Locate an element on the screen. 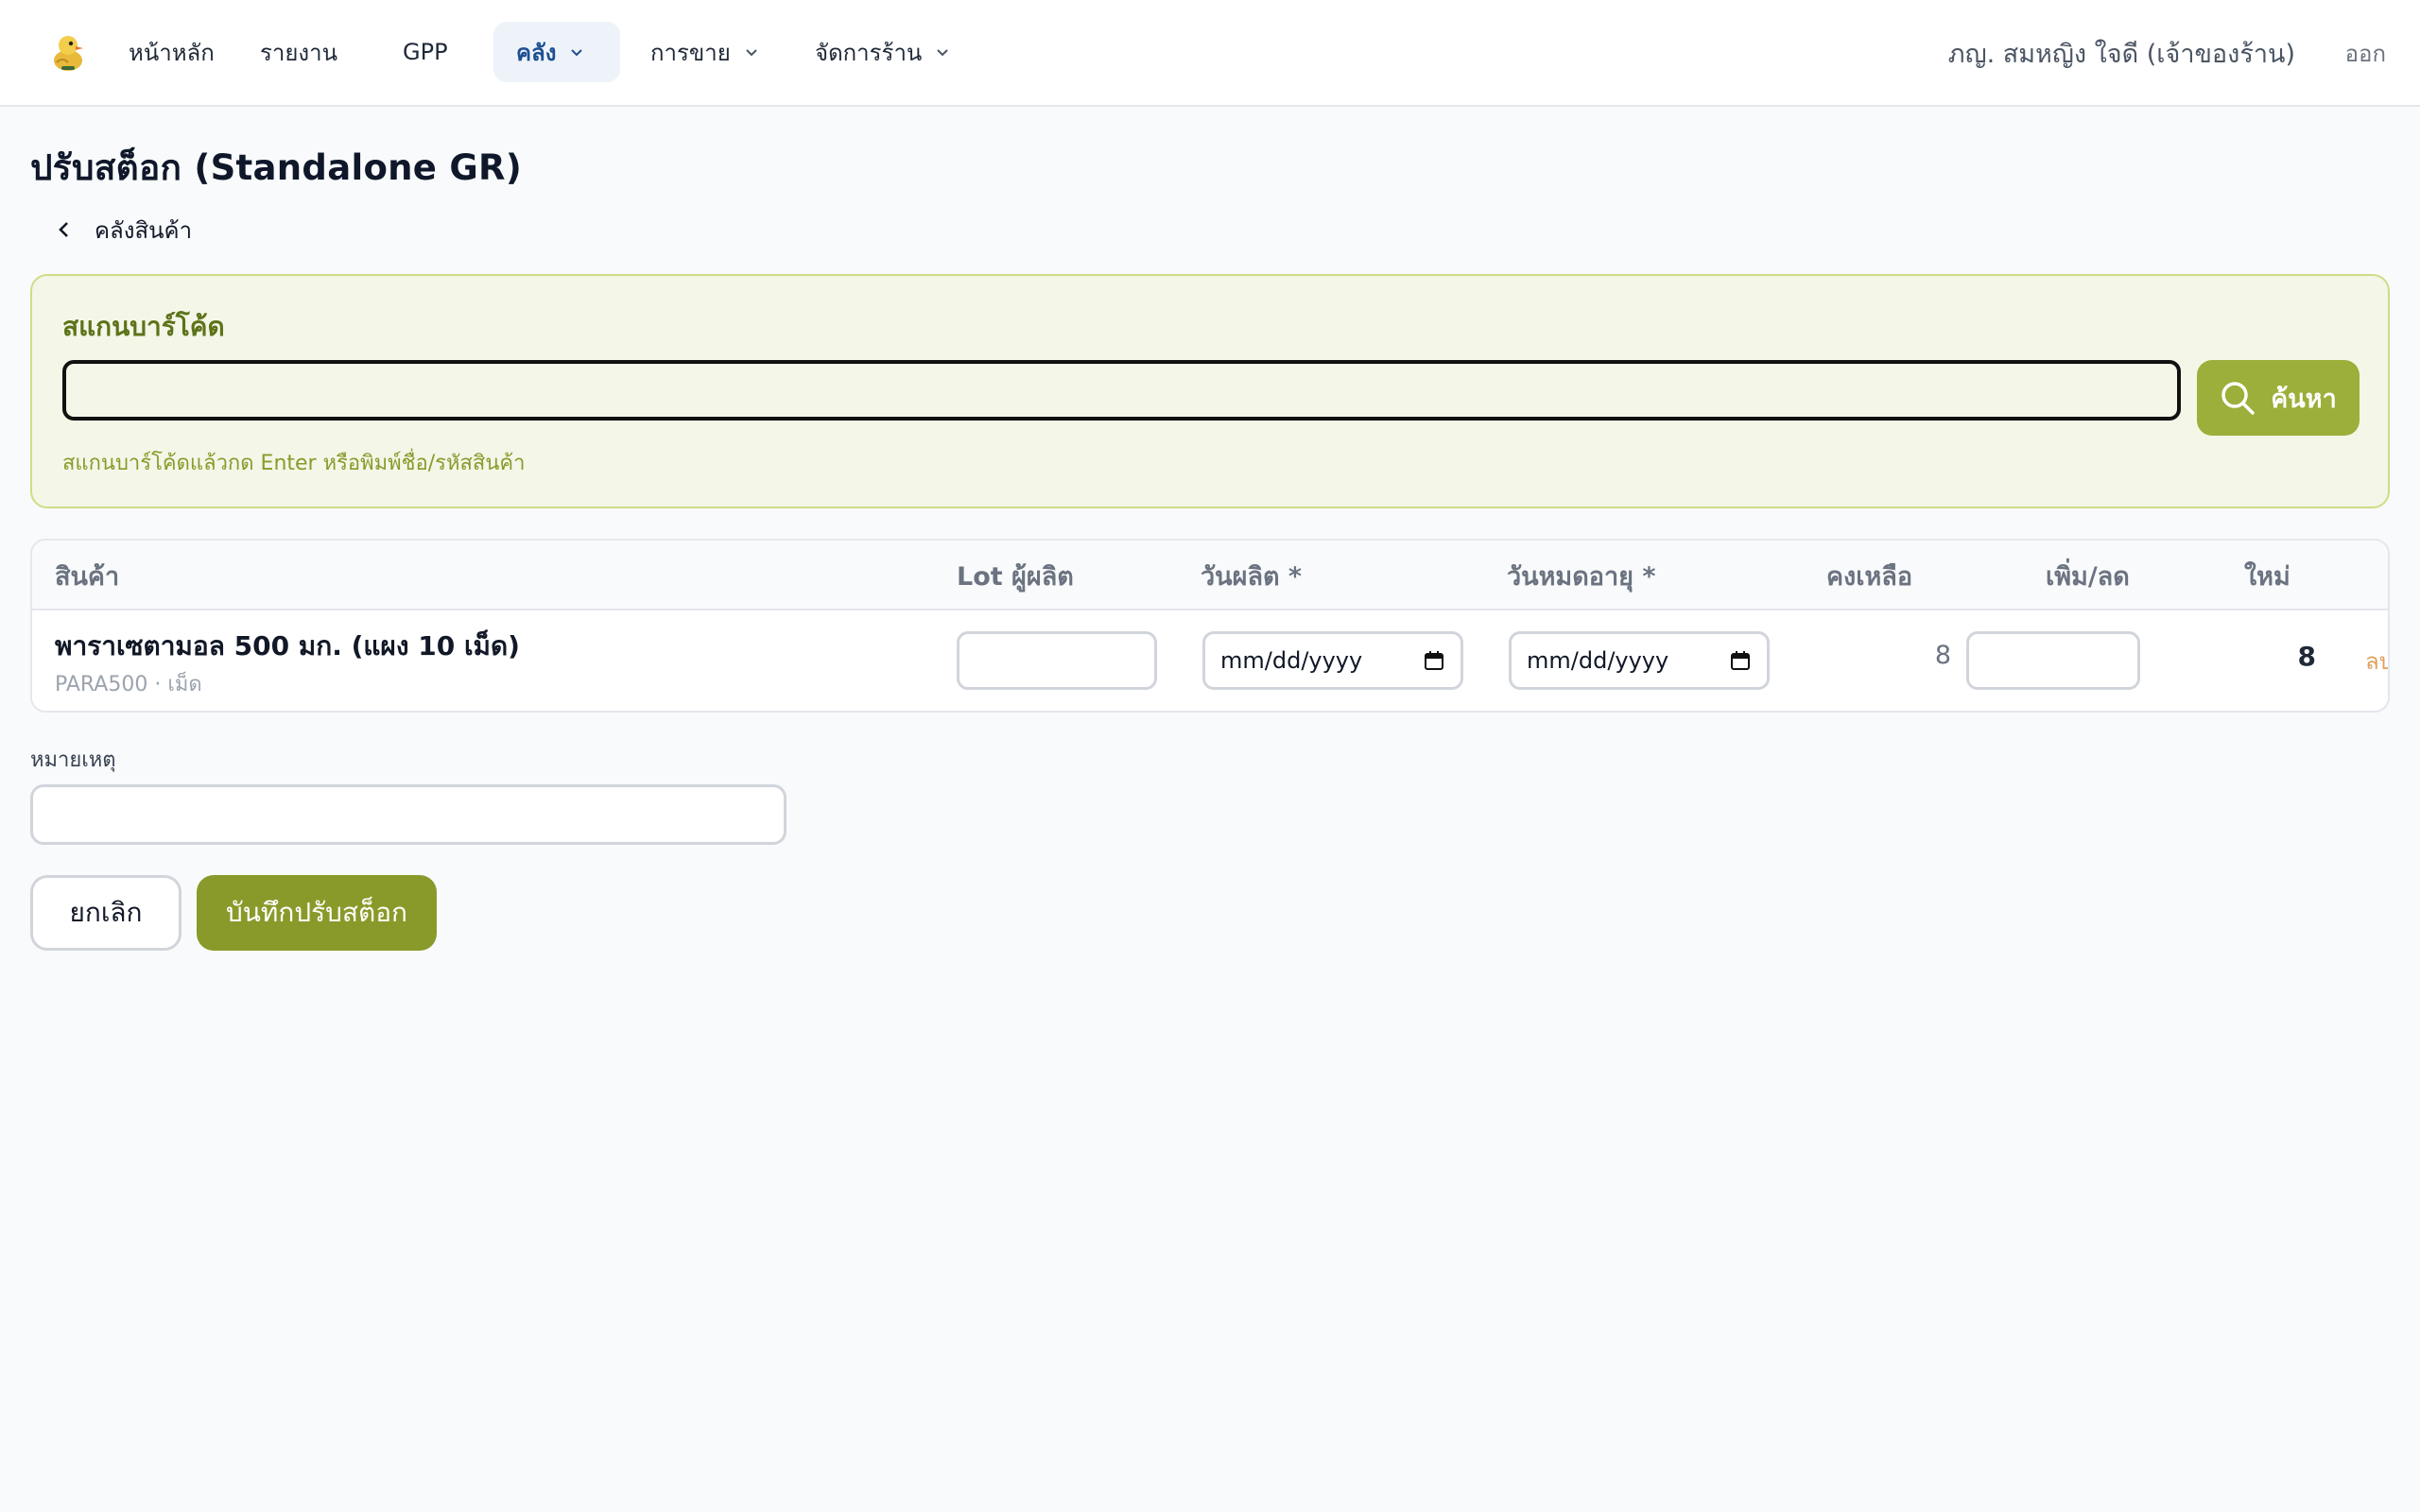 This screenshot has width=2420, height=1512. product-meta: PARA500 · เม็ด is located at coordinates (129, 684).